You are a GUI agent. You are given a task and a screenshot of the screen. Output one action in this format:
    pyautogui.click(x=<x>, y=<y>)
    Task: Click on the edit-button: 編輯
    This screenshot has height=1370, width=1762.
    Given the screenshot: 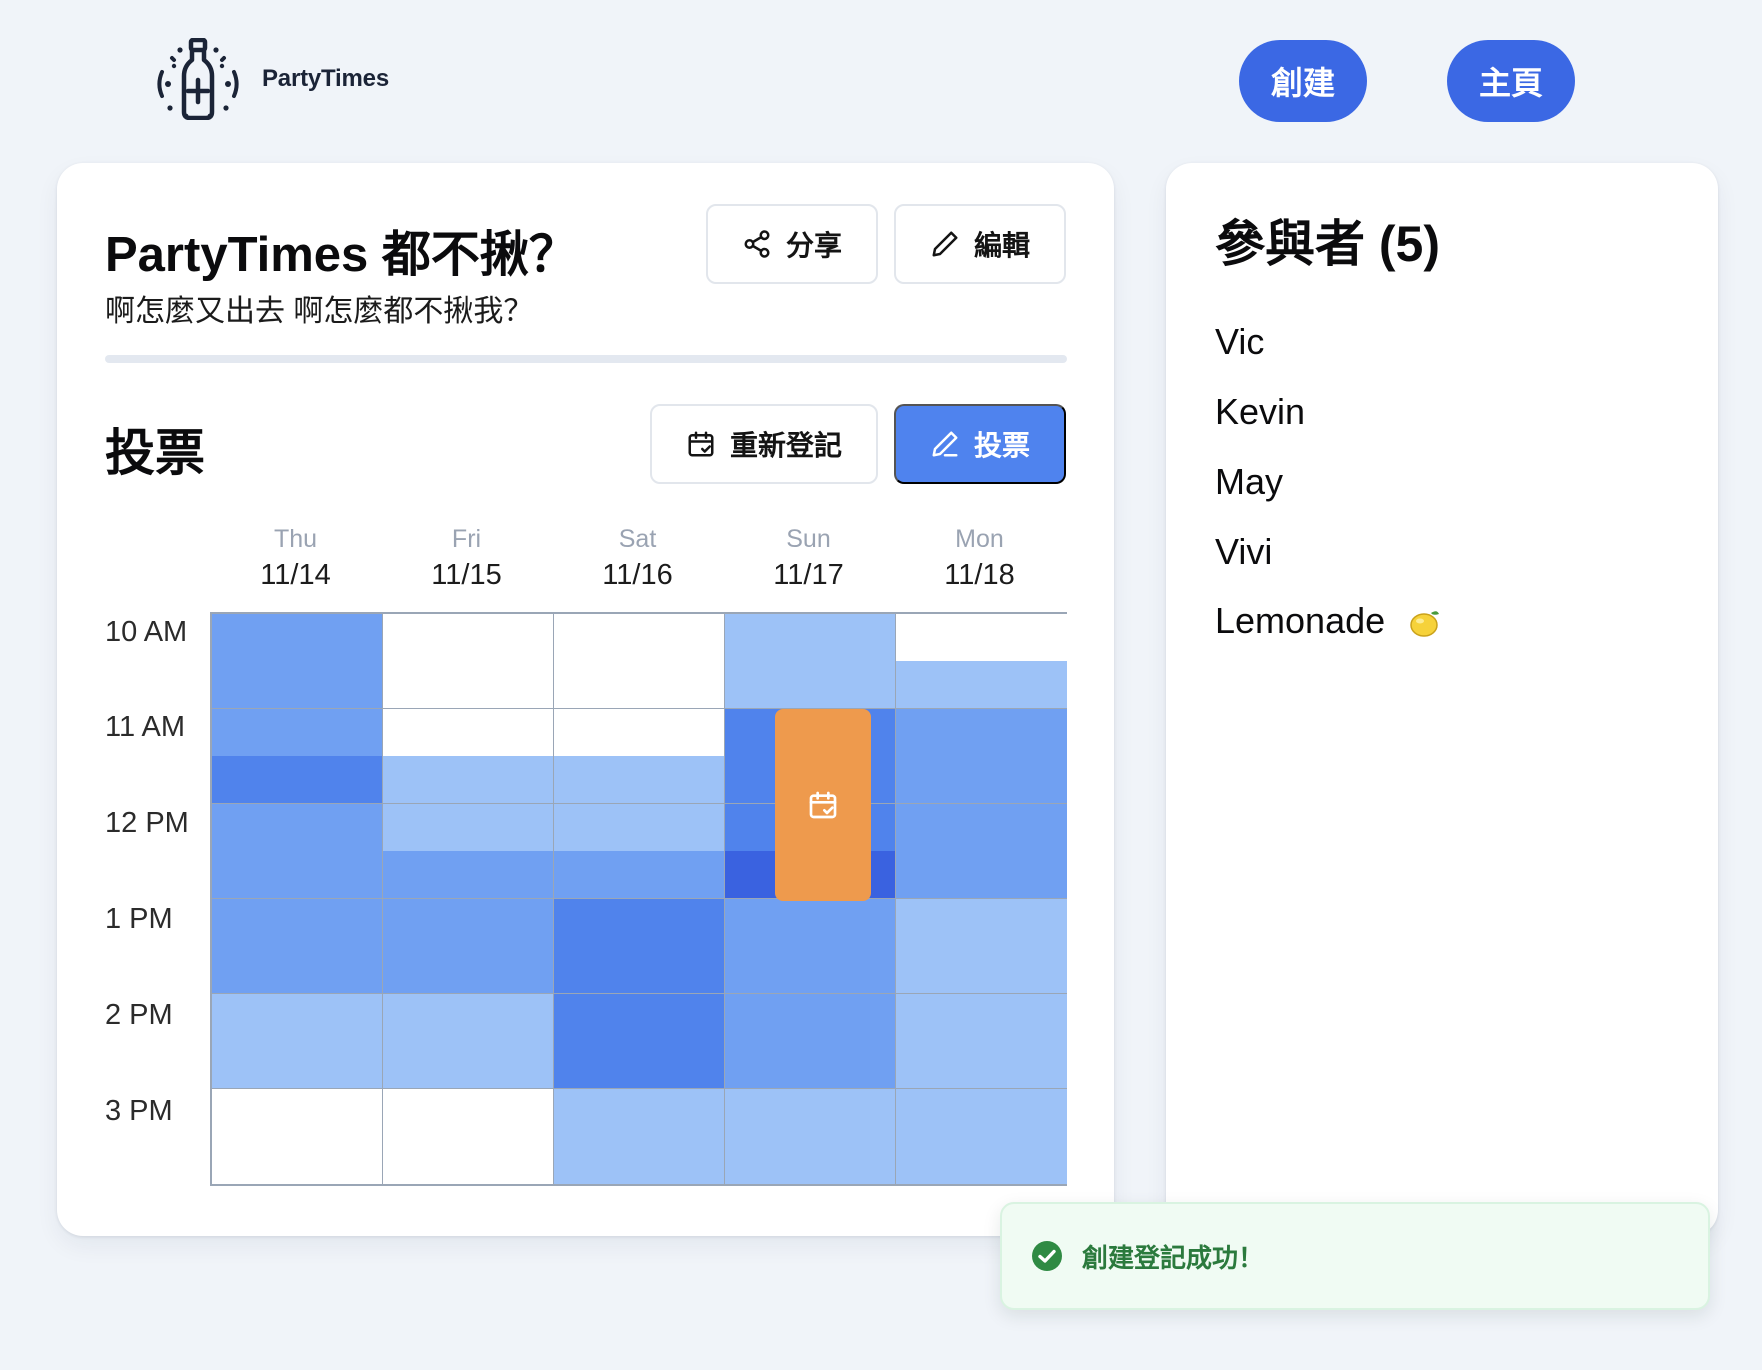 What is the action you would take?
    pyautogui.click(x=980, y=244)
    